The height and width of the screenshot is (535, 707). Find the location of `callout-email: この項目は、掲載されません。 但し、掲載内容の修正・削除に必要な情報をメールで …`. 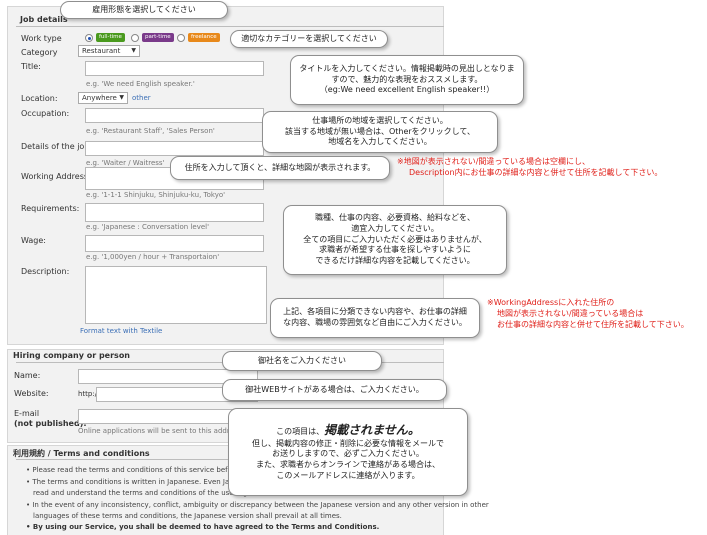

callout-email: この項目は、掲載されません。 但し、掲載内容の修正・削除に必要な情報をメールで … is located at coordinates (348, 452).